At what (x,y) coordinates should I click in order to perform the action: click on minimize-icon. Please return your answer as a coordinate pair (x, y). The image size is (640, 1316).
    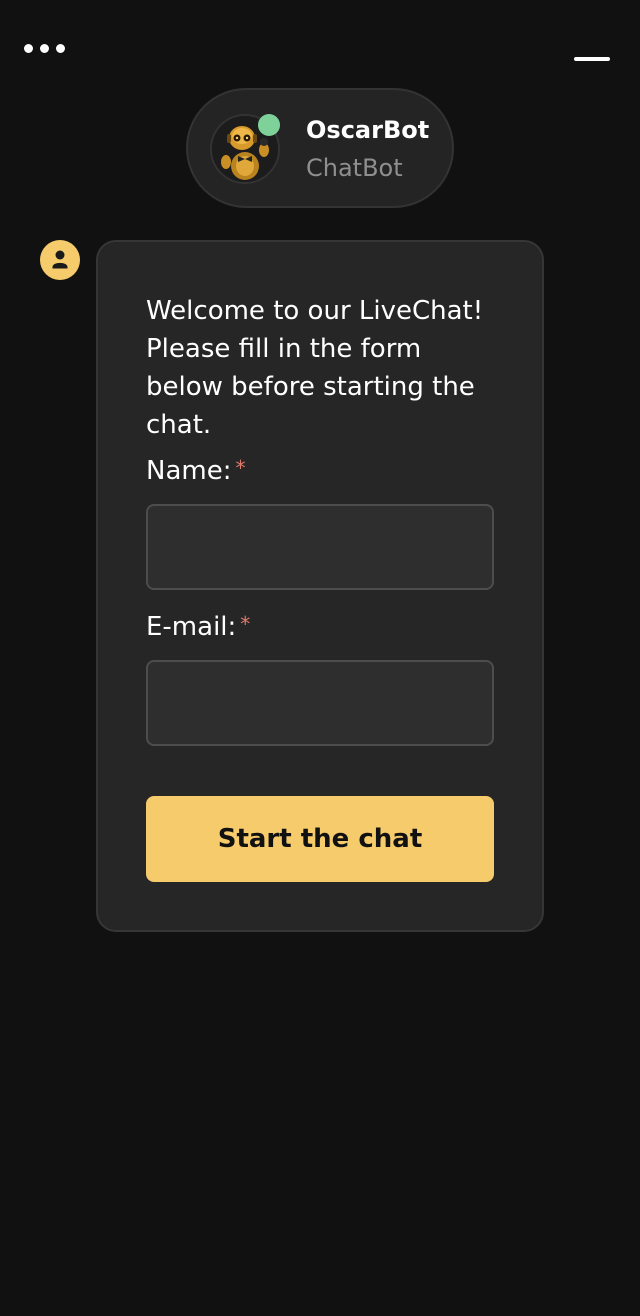
    Looking at the image, I should click on (590, 60).